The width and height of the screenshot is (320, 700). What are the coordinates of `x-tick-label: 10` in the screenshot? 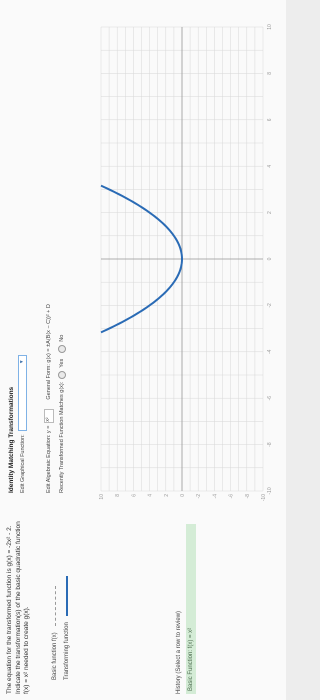 It's located at (270, 27).